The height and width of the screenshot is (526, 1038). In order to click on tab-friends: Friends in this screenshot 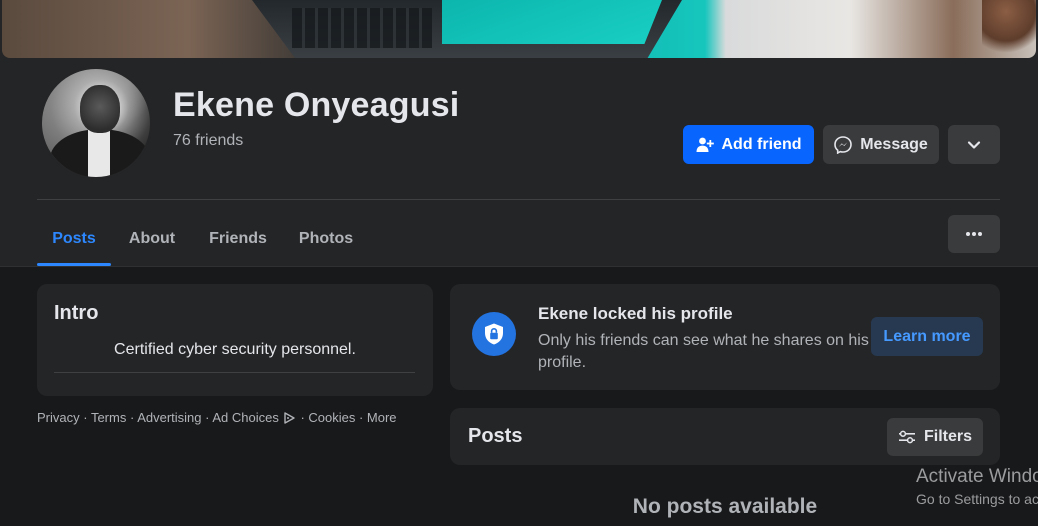, I will do `click(238, 239)`.